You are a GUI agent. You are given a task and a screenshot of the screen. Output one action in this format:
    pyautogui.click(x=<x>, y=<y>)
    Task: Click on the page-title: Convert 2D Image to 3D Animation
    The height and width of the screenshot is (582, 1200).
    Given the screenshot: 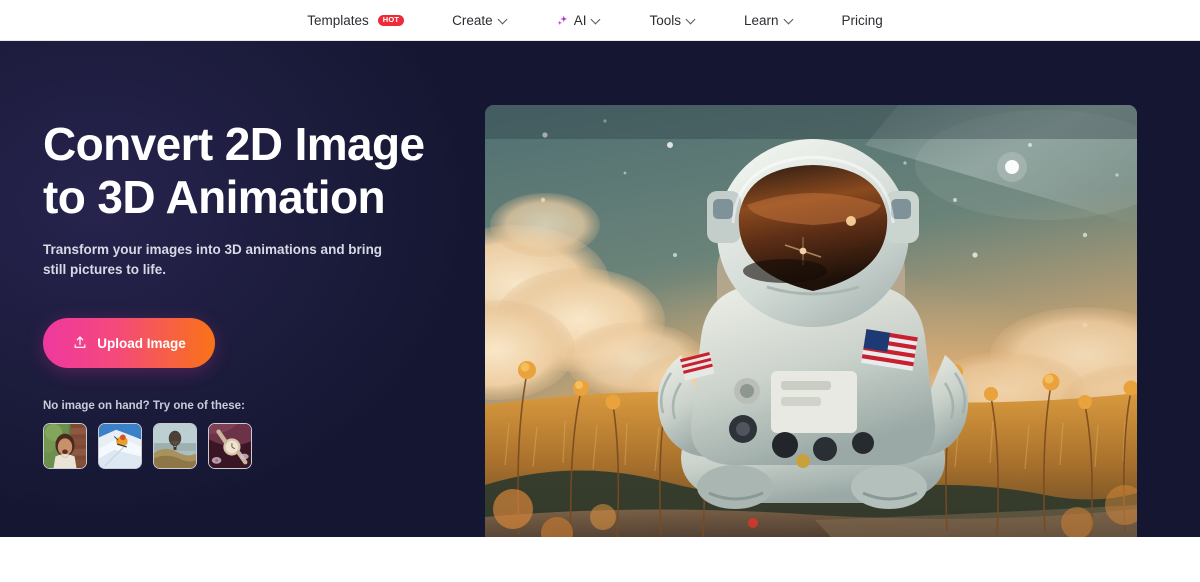 What is the action you would take?
    pyautogui.click(x=253, y=171)
    